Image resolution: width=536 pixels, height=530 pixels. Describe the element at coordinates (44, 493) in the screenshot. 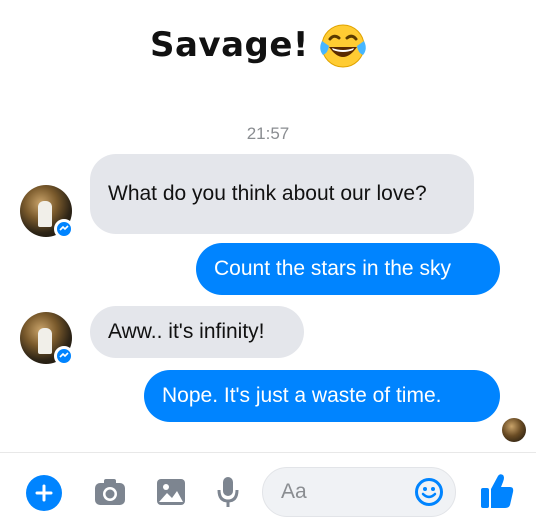

I see `plus-icon` at that location.